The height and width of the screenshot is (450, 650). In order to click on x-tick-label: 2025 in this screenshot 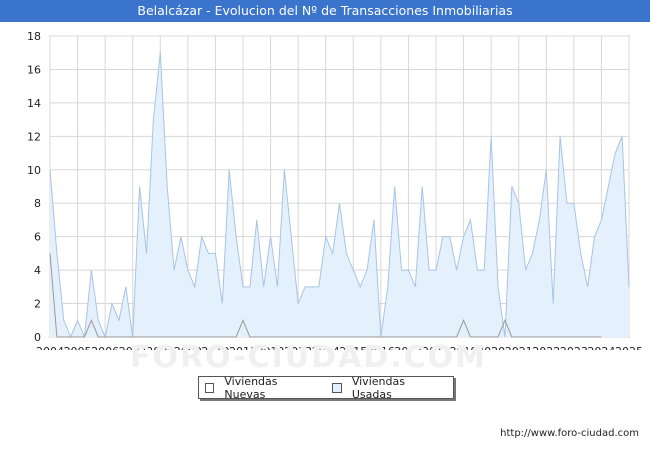, I will do `click(629, 347)`.